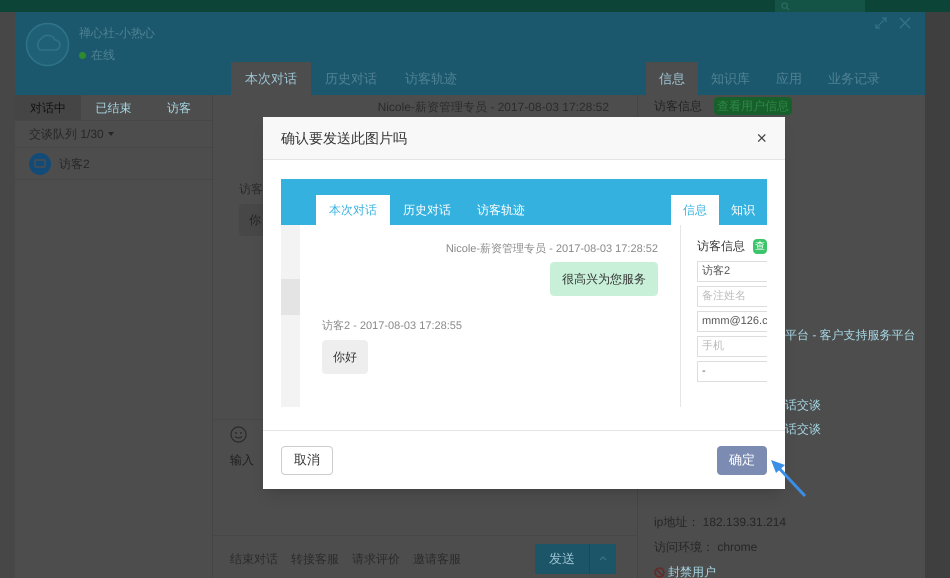 The width and height of the screenshot is (950, 578). Describe the element at coordinates (881, 23) in the screenshot. I see `expand-icon` at that location.